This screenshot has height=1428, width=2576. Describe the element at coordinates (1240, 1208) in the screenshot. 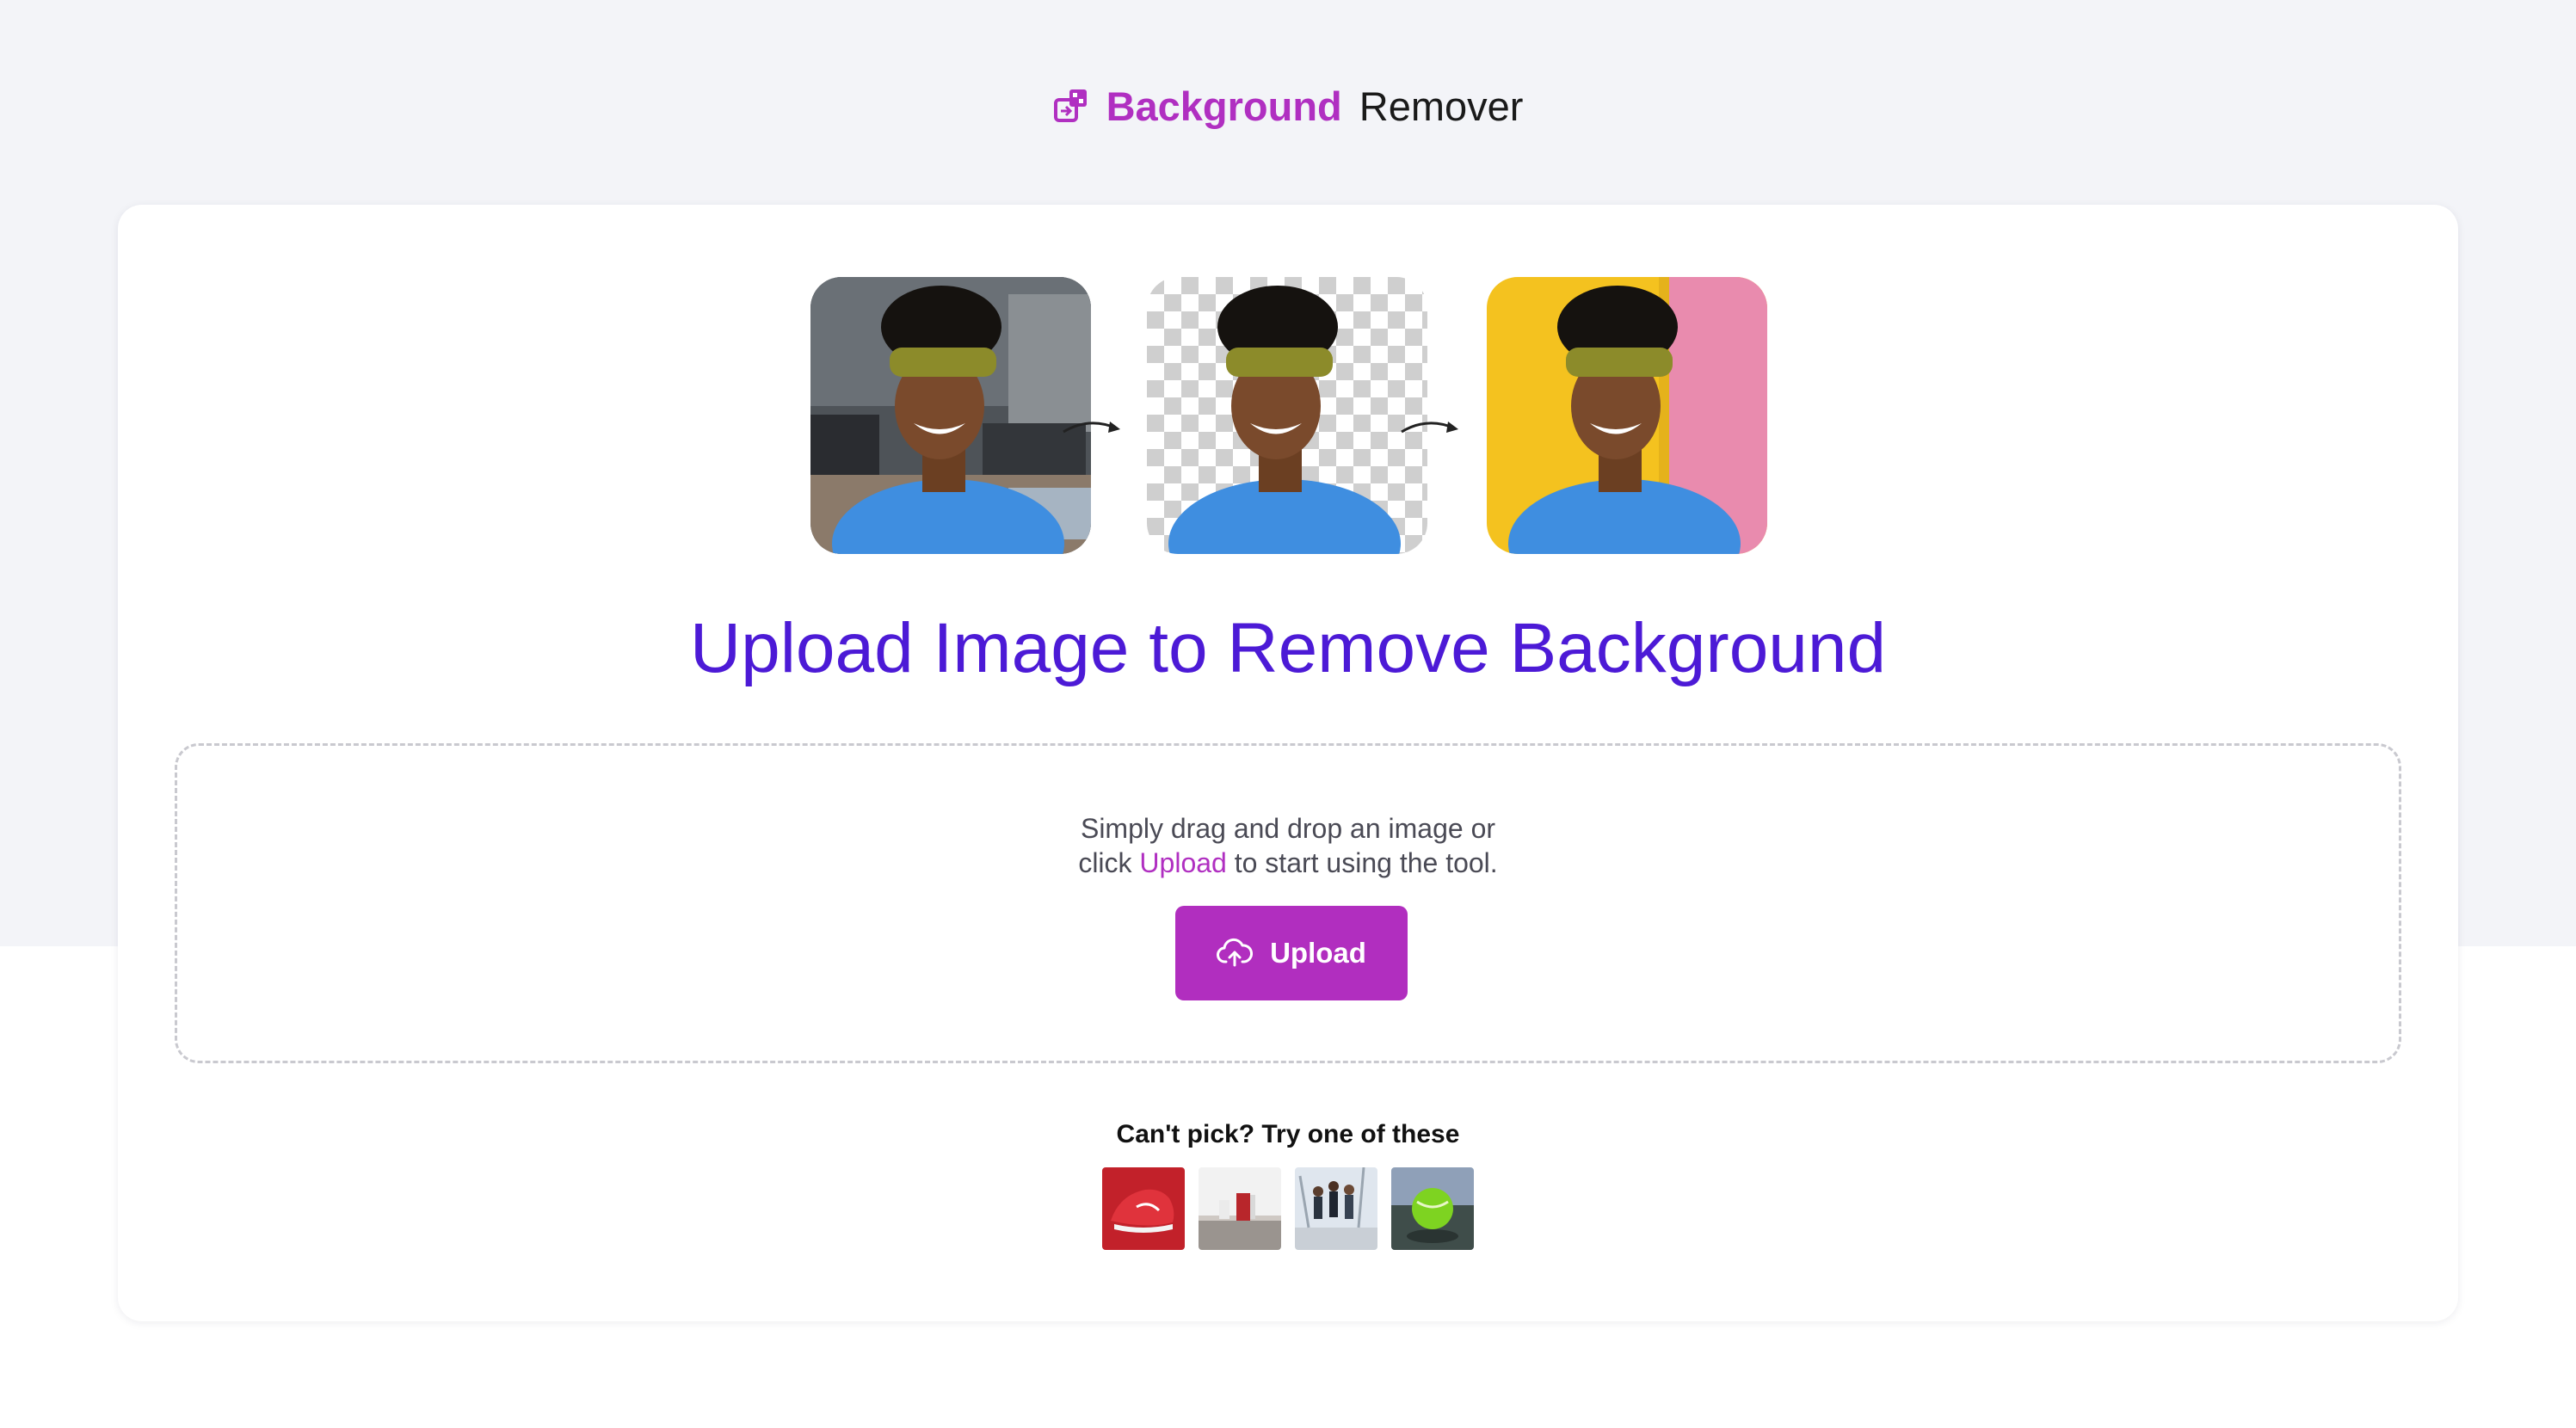

I see `sample-red-bag` at that location.